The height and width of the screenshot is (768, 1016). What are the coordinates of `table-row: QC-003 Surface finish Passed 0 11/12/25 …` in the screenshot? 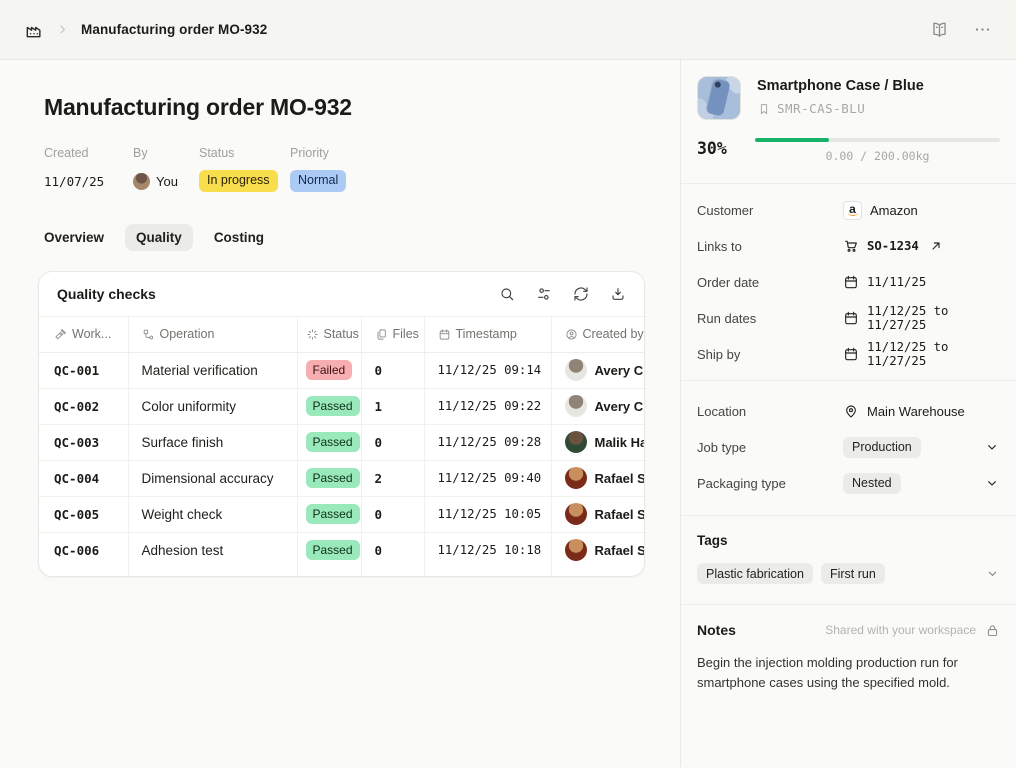 It's located at (341, 441).